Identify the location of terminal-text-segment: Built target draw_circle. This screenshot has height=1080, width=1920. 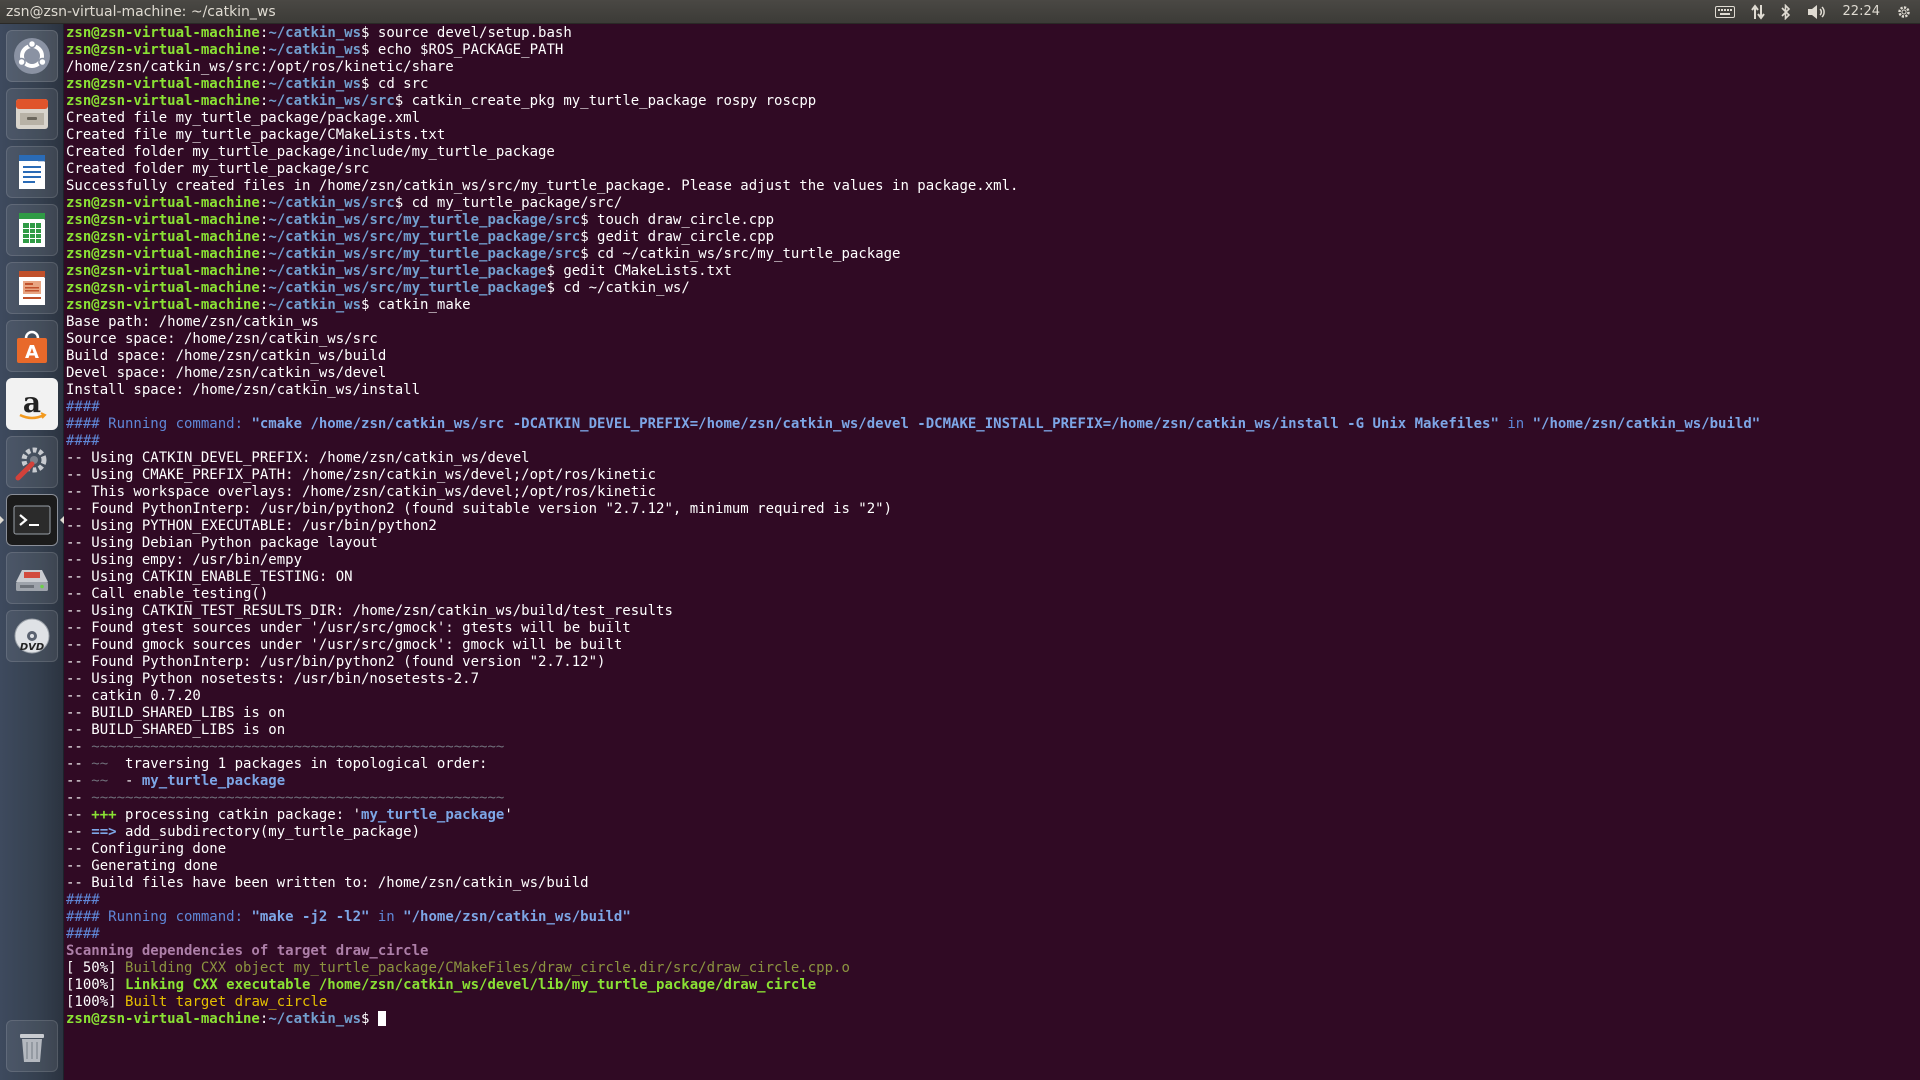
(226, 1002).